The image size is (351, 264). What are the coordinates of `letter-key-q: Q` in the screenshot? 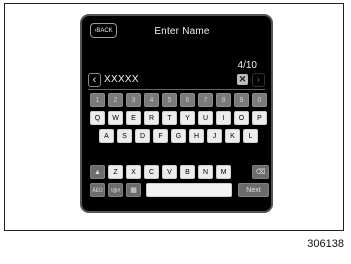 It's located at (97, 118).